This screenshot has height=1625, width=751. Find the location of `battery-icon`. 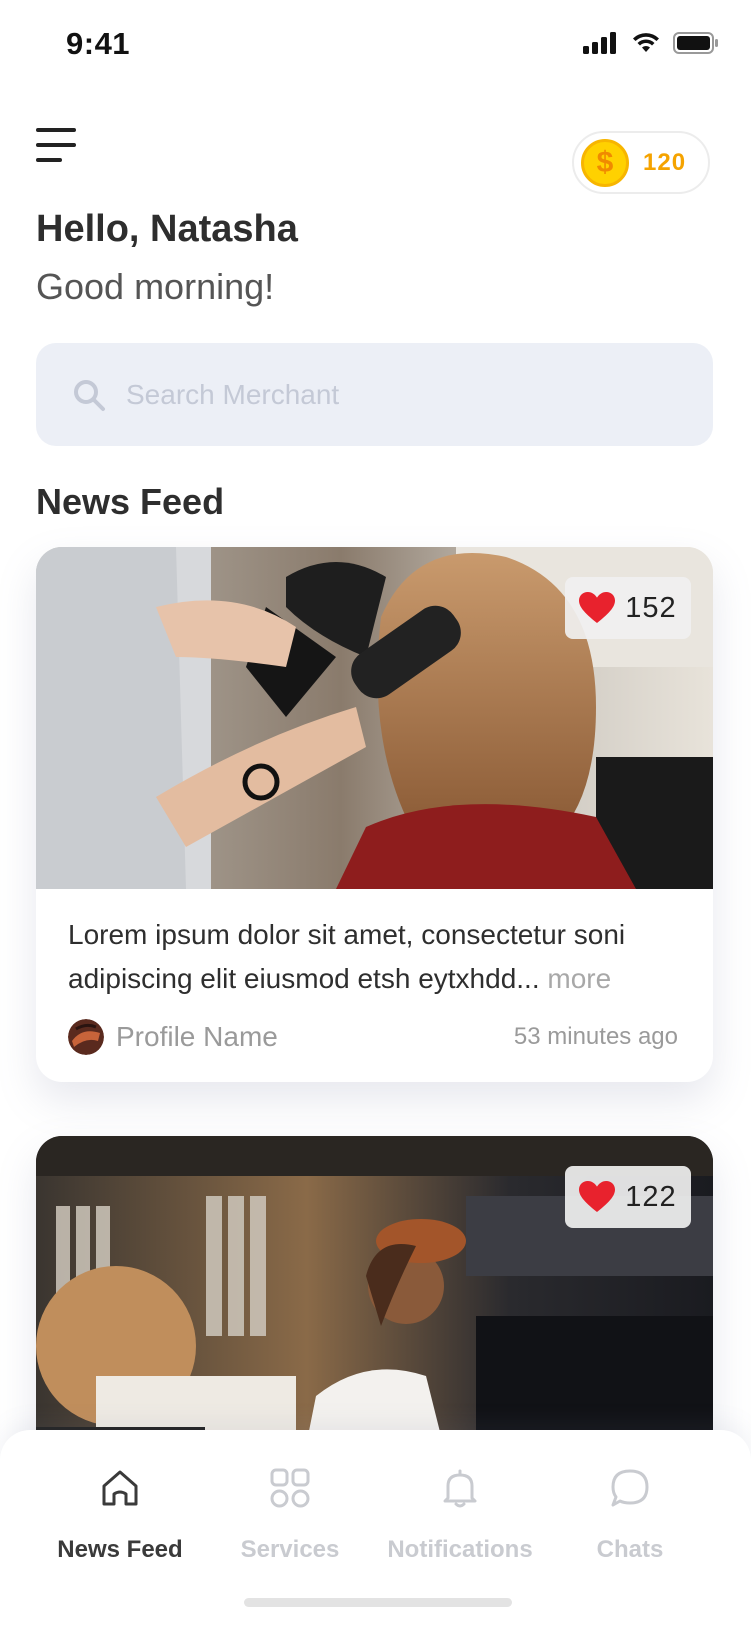

battery-icon is located at coordinates (695, 43).